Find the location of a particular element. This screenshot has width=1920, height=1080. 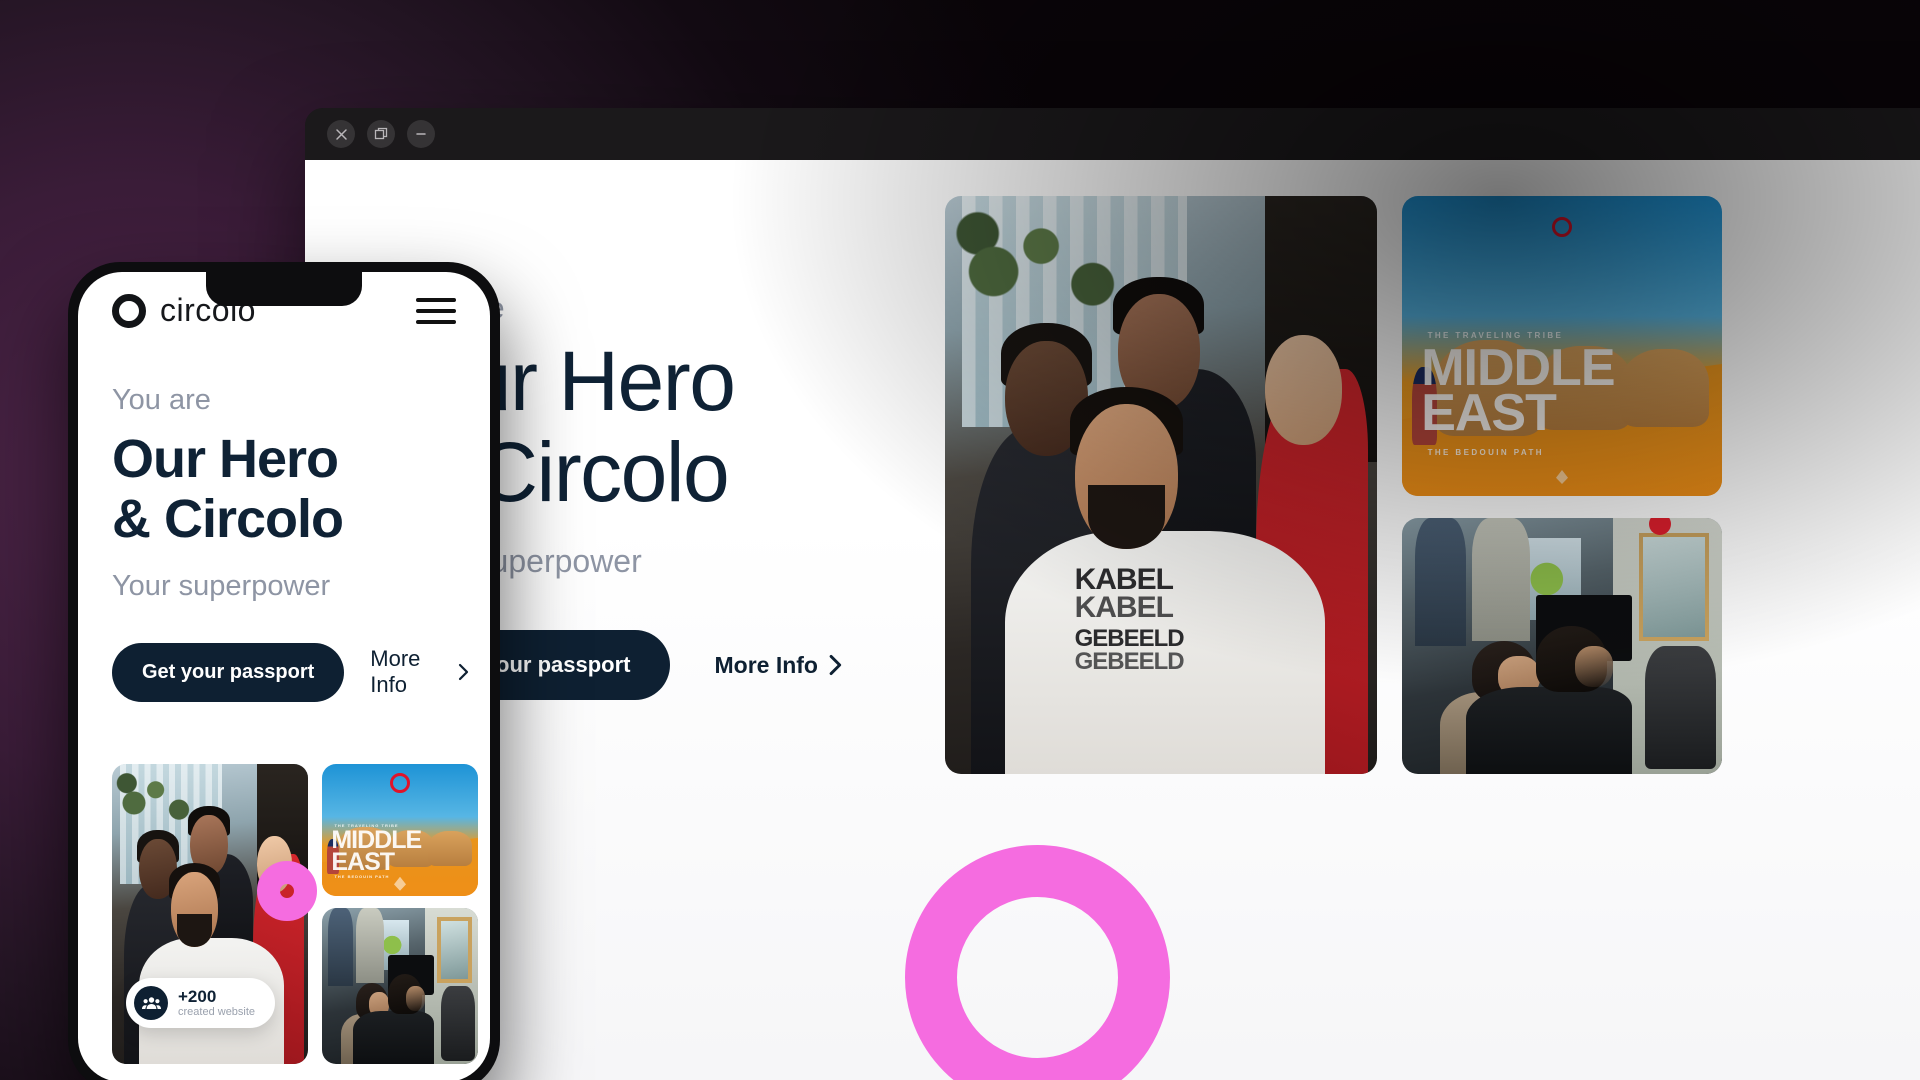

phone-cta-row: Get your passport More Info is located at coordinates (291, 672).